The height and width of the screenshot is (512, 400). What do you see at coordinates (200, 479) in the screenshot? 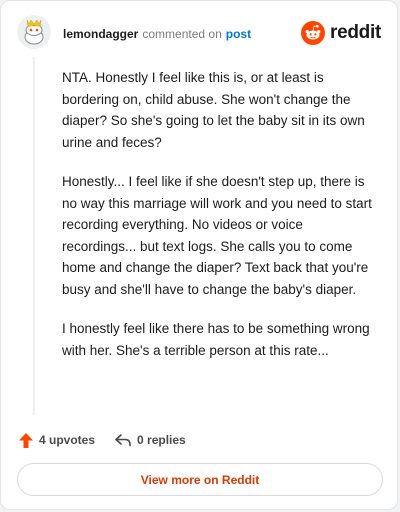
I see `view-more-button: View more on Reddit` at bounding box center [200, 479].